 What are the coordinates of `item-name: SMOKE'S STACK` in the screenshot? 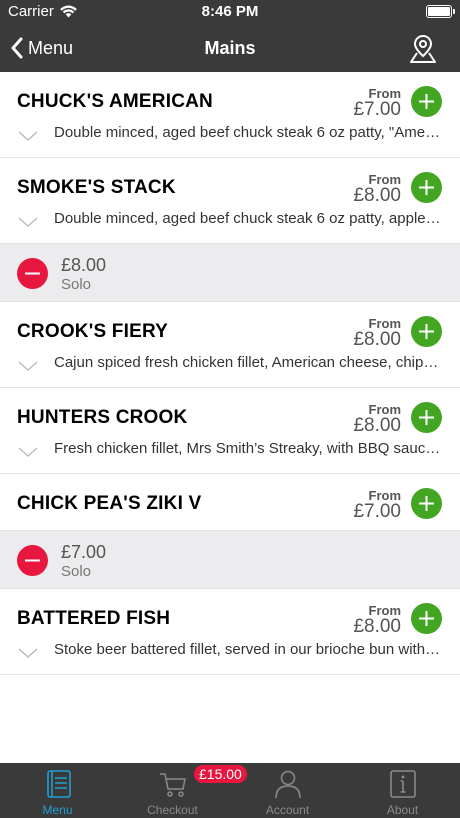 It's located at (96, 187).